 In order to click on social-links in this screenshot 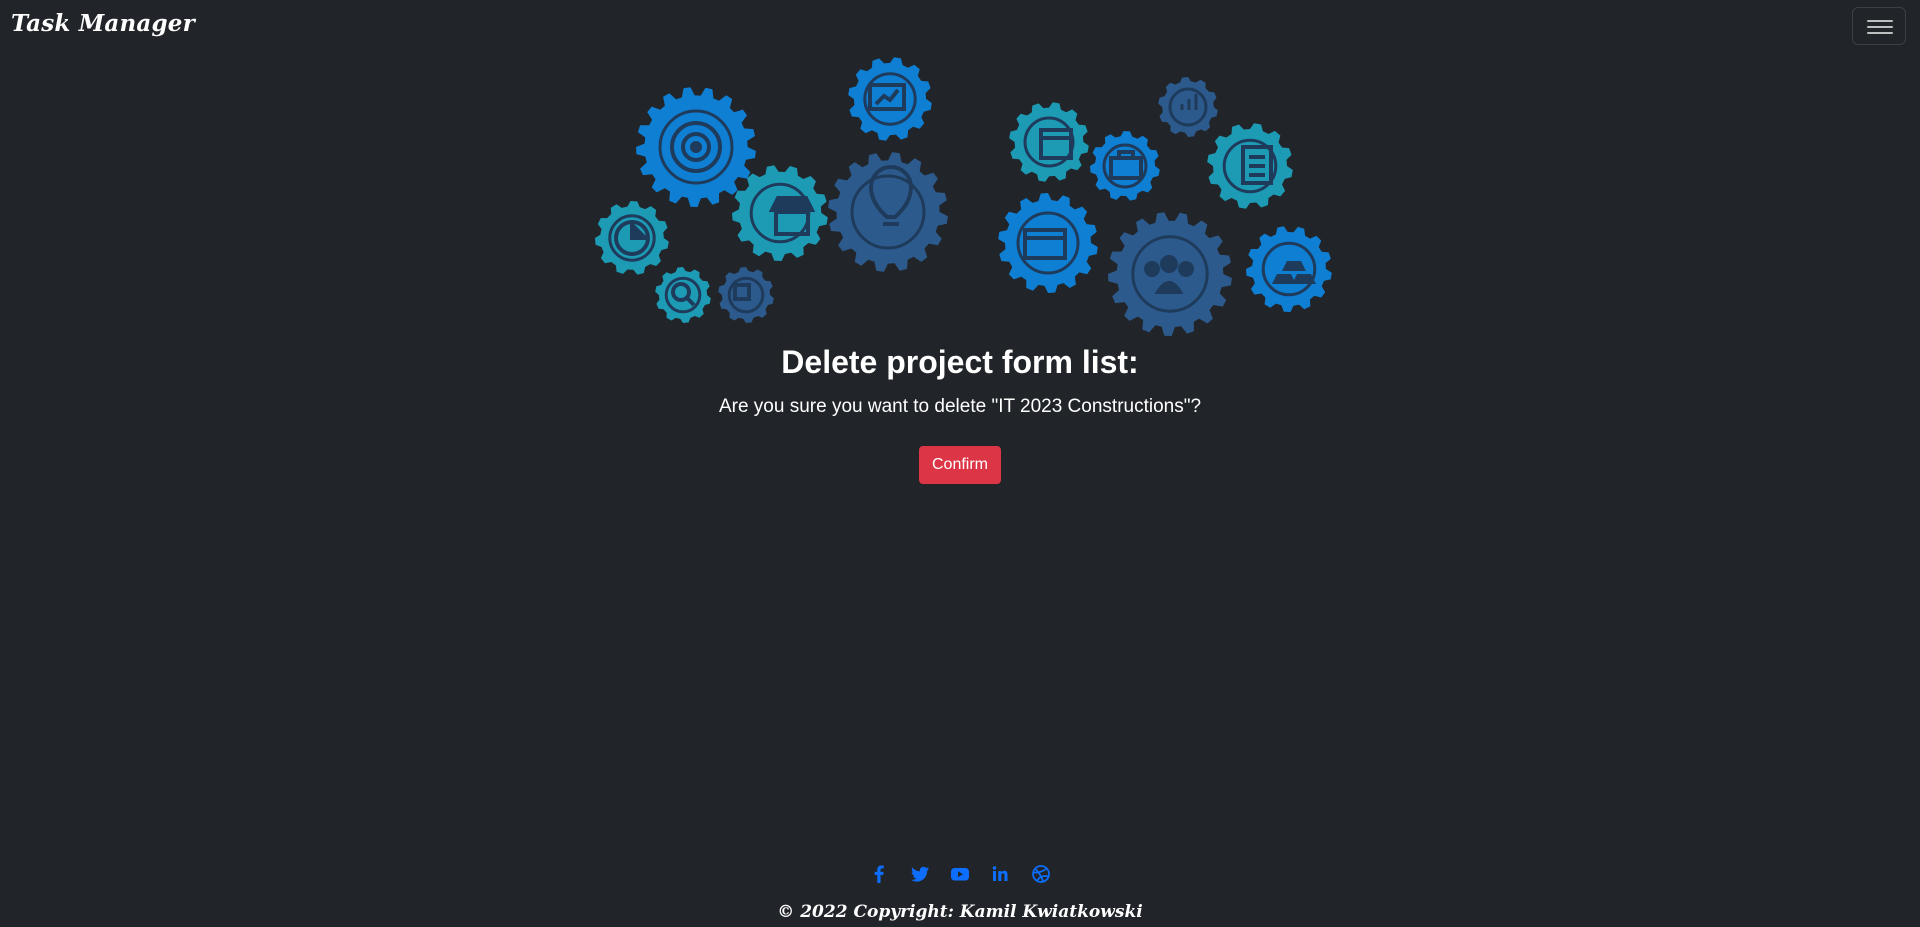, I will do `click(960, 875)`.